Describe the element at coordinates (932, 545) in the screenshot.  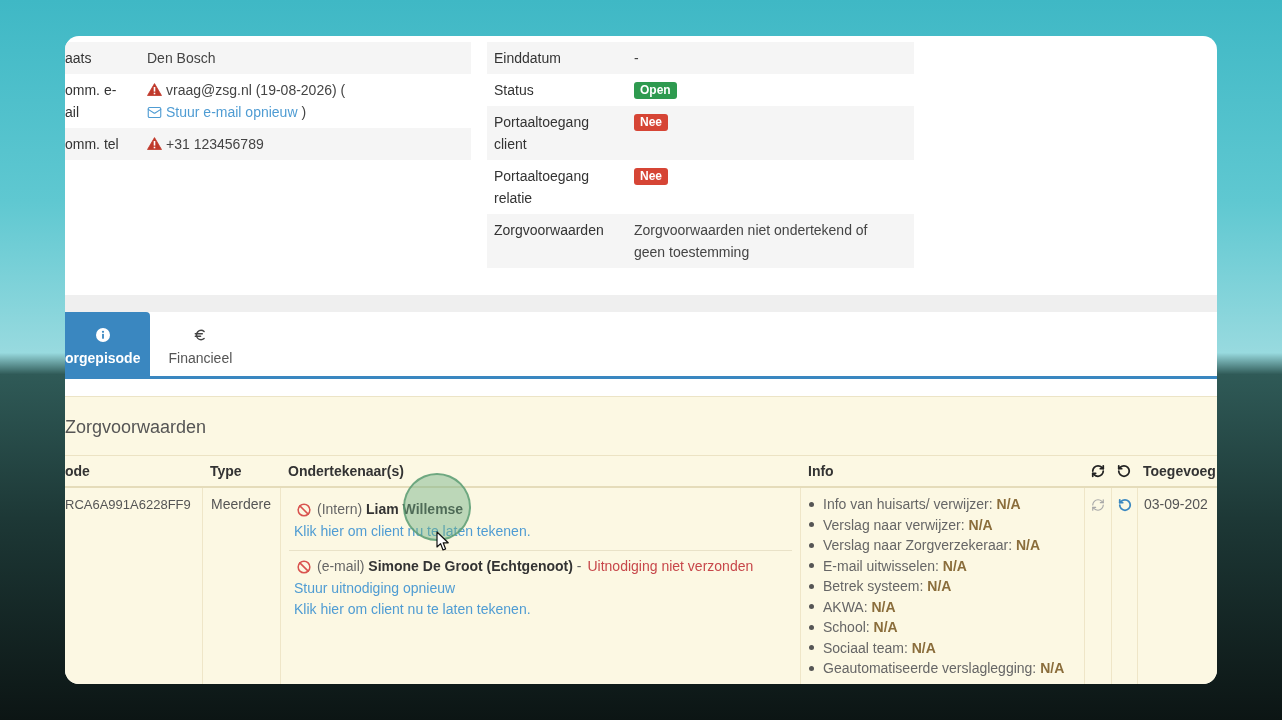
I see `info-item: Verslag naar Zorgverzekeraar: N/A` at that location.